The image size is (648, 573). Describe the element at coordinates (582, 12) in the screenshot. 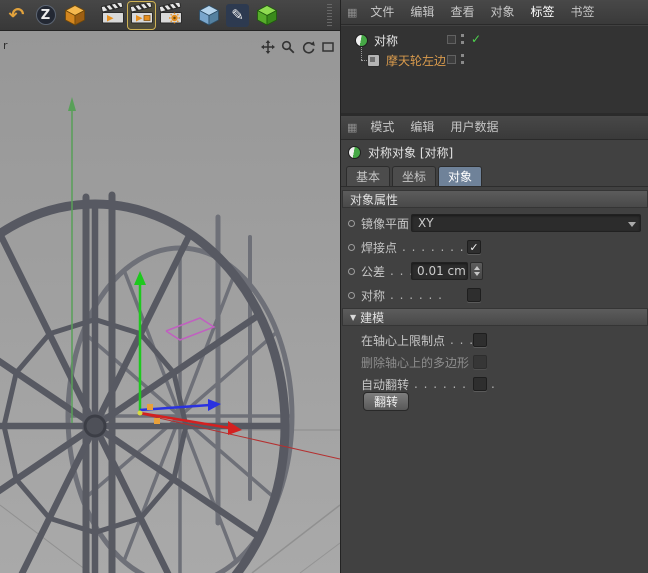

I see `menu-bookmarks: 书签` at that location.